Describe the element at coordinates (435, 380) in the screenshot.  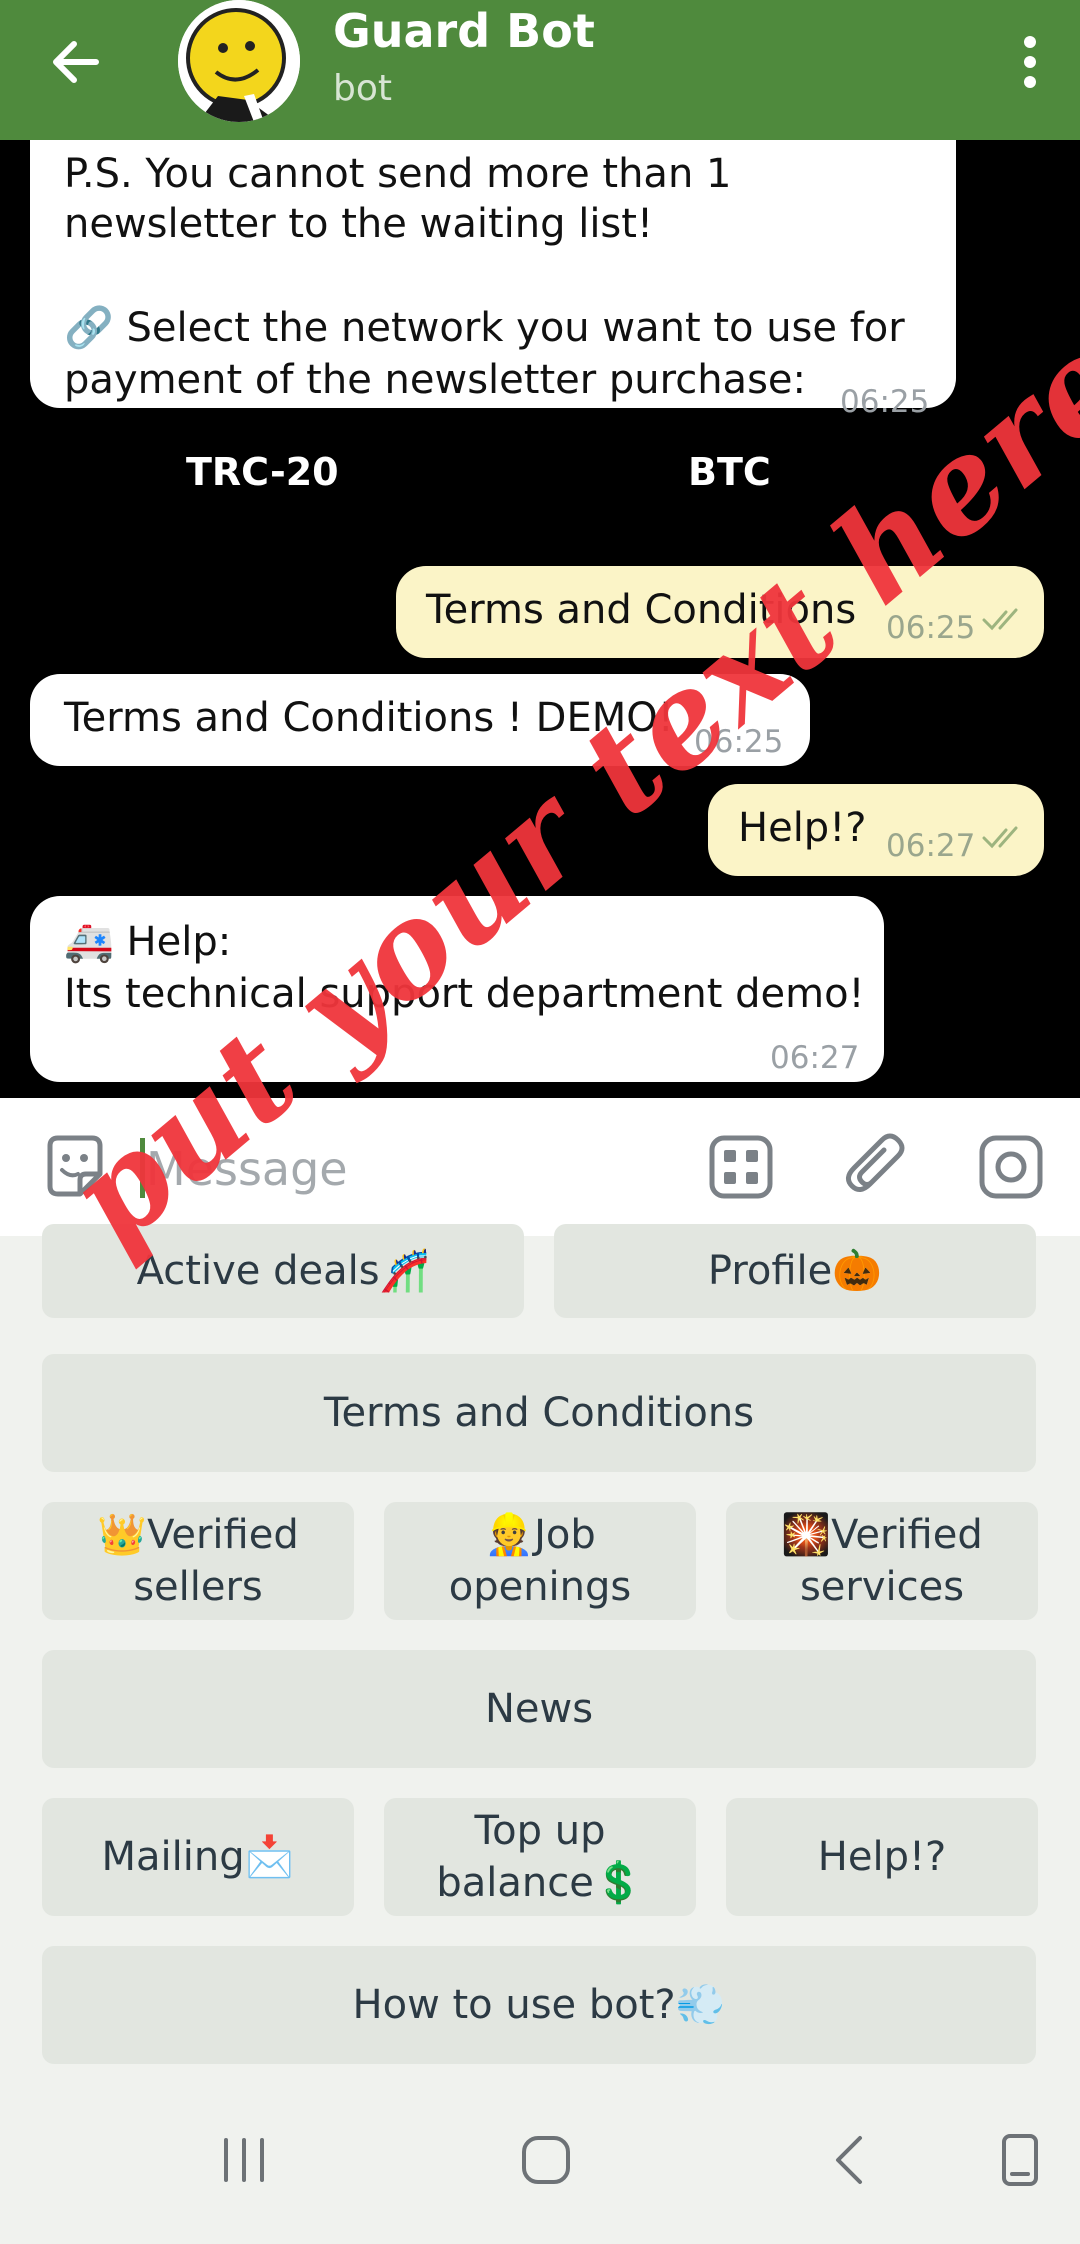
I see `message-text-line: payment of the newsletter purchase:` at that location.